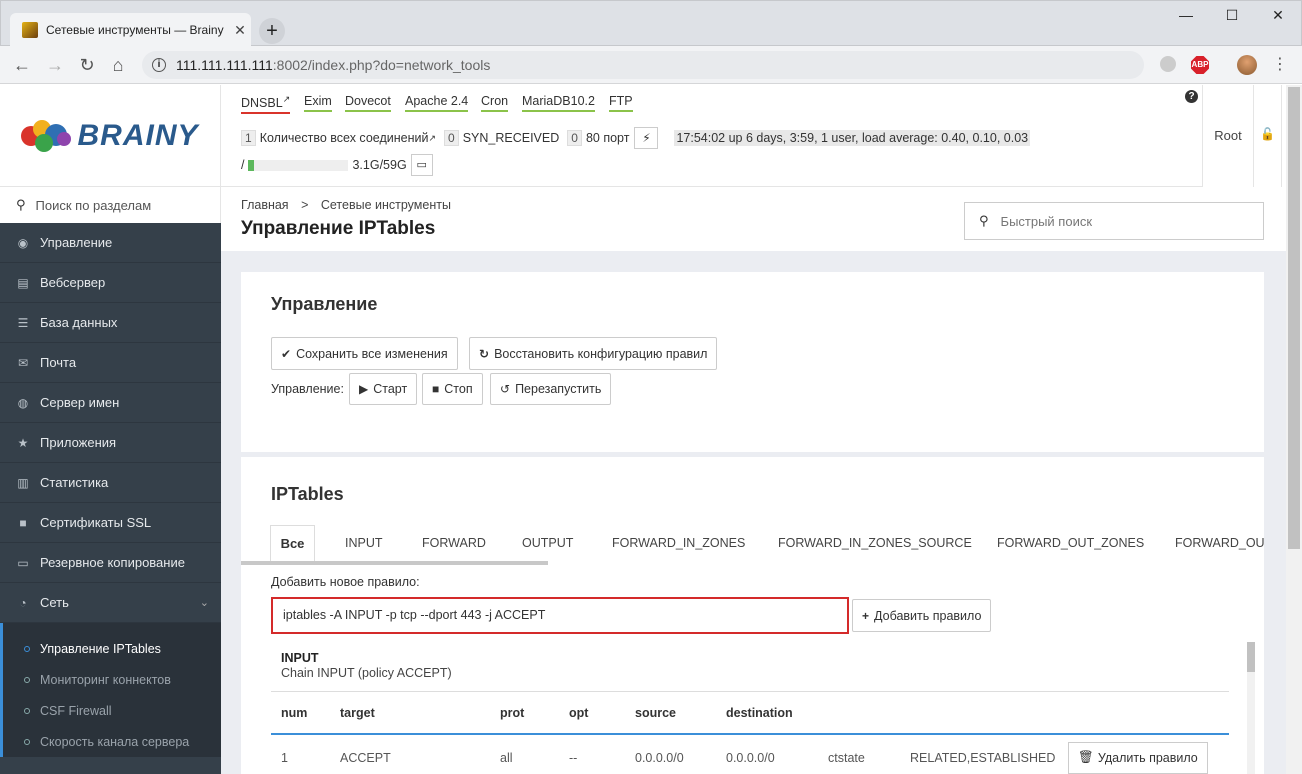 This screenshot has width=1302, height=774. Describe the element at coordinates (110, 136) in the screenshot. I see `logo-area: BRAINY` at that location.